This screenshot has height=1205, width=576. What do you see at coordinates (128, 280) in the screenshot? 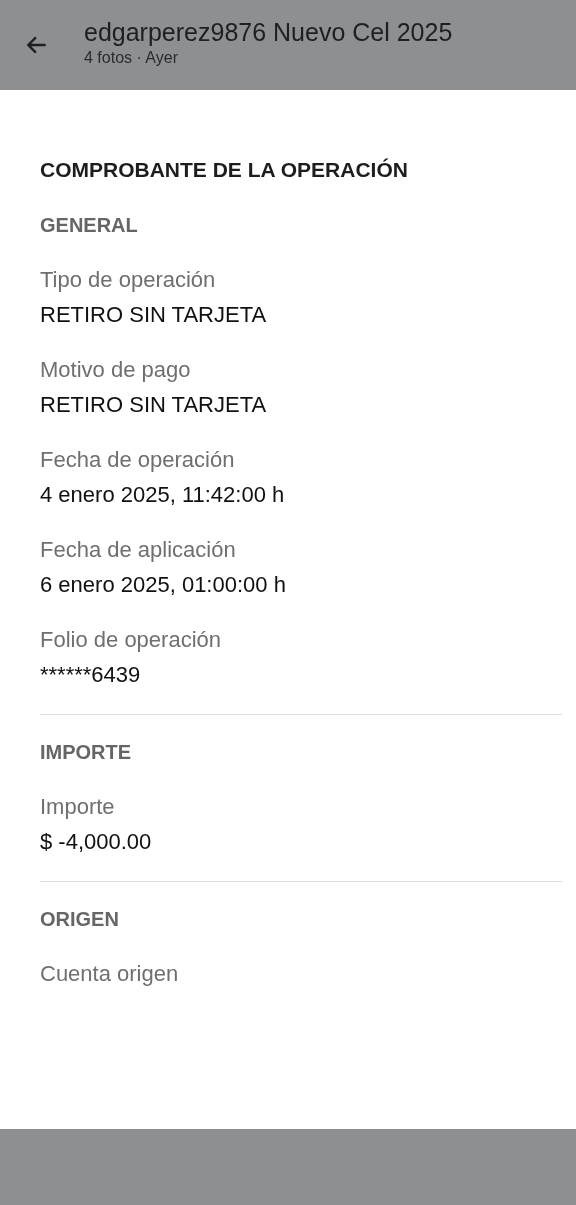
I see `field-label: Tipo de operación` at bounding box center [128, 280].